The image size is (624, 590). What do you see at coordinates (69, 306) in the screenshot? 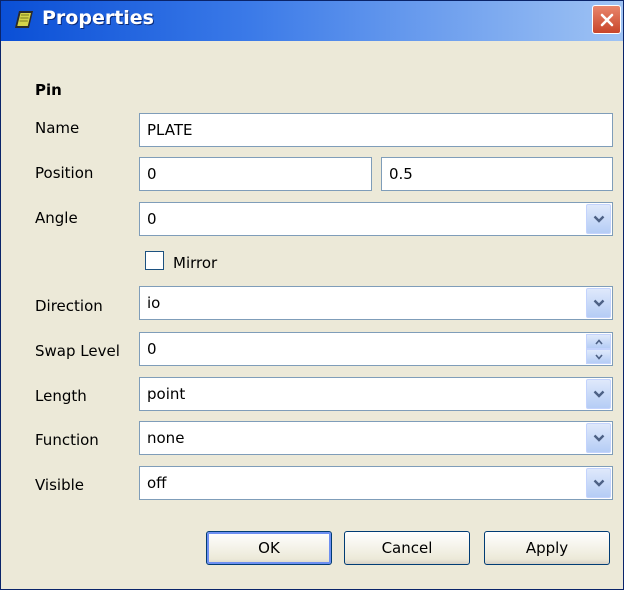
I see `direction-label: Direction` at bounding box center [69, 306].